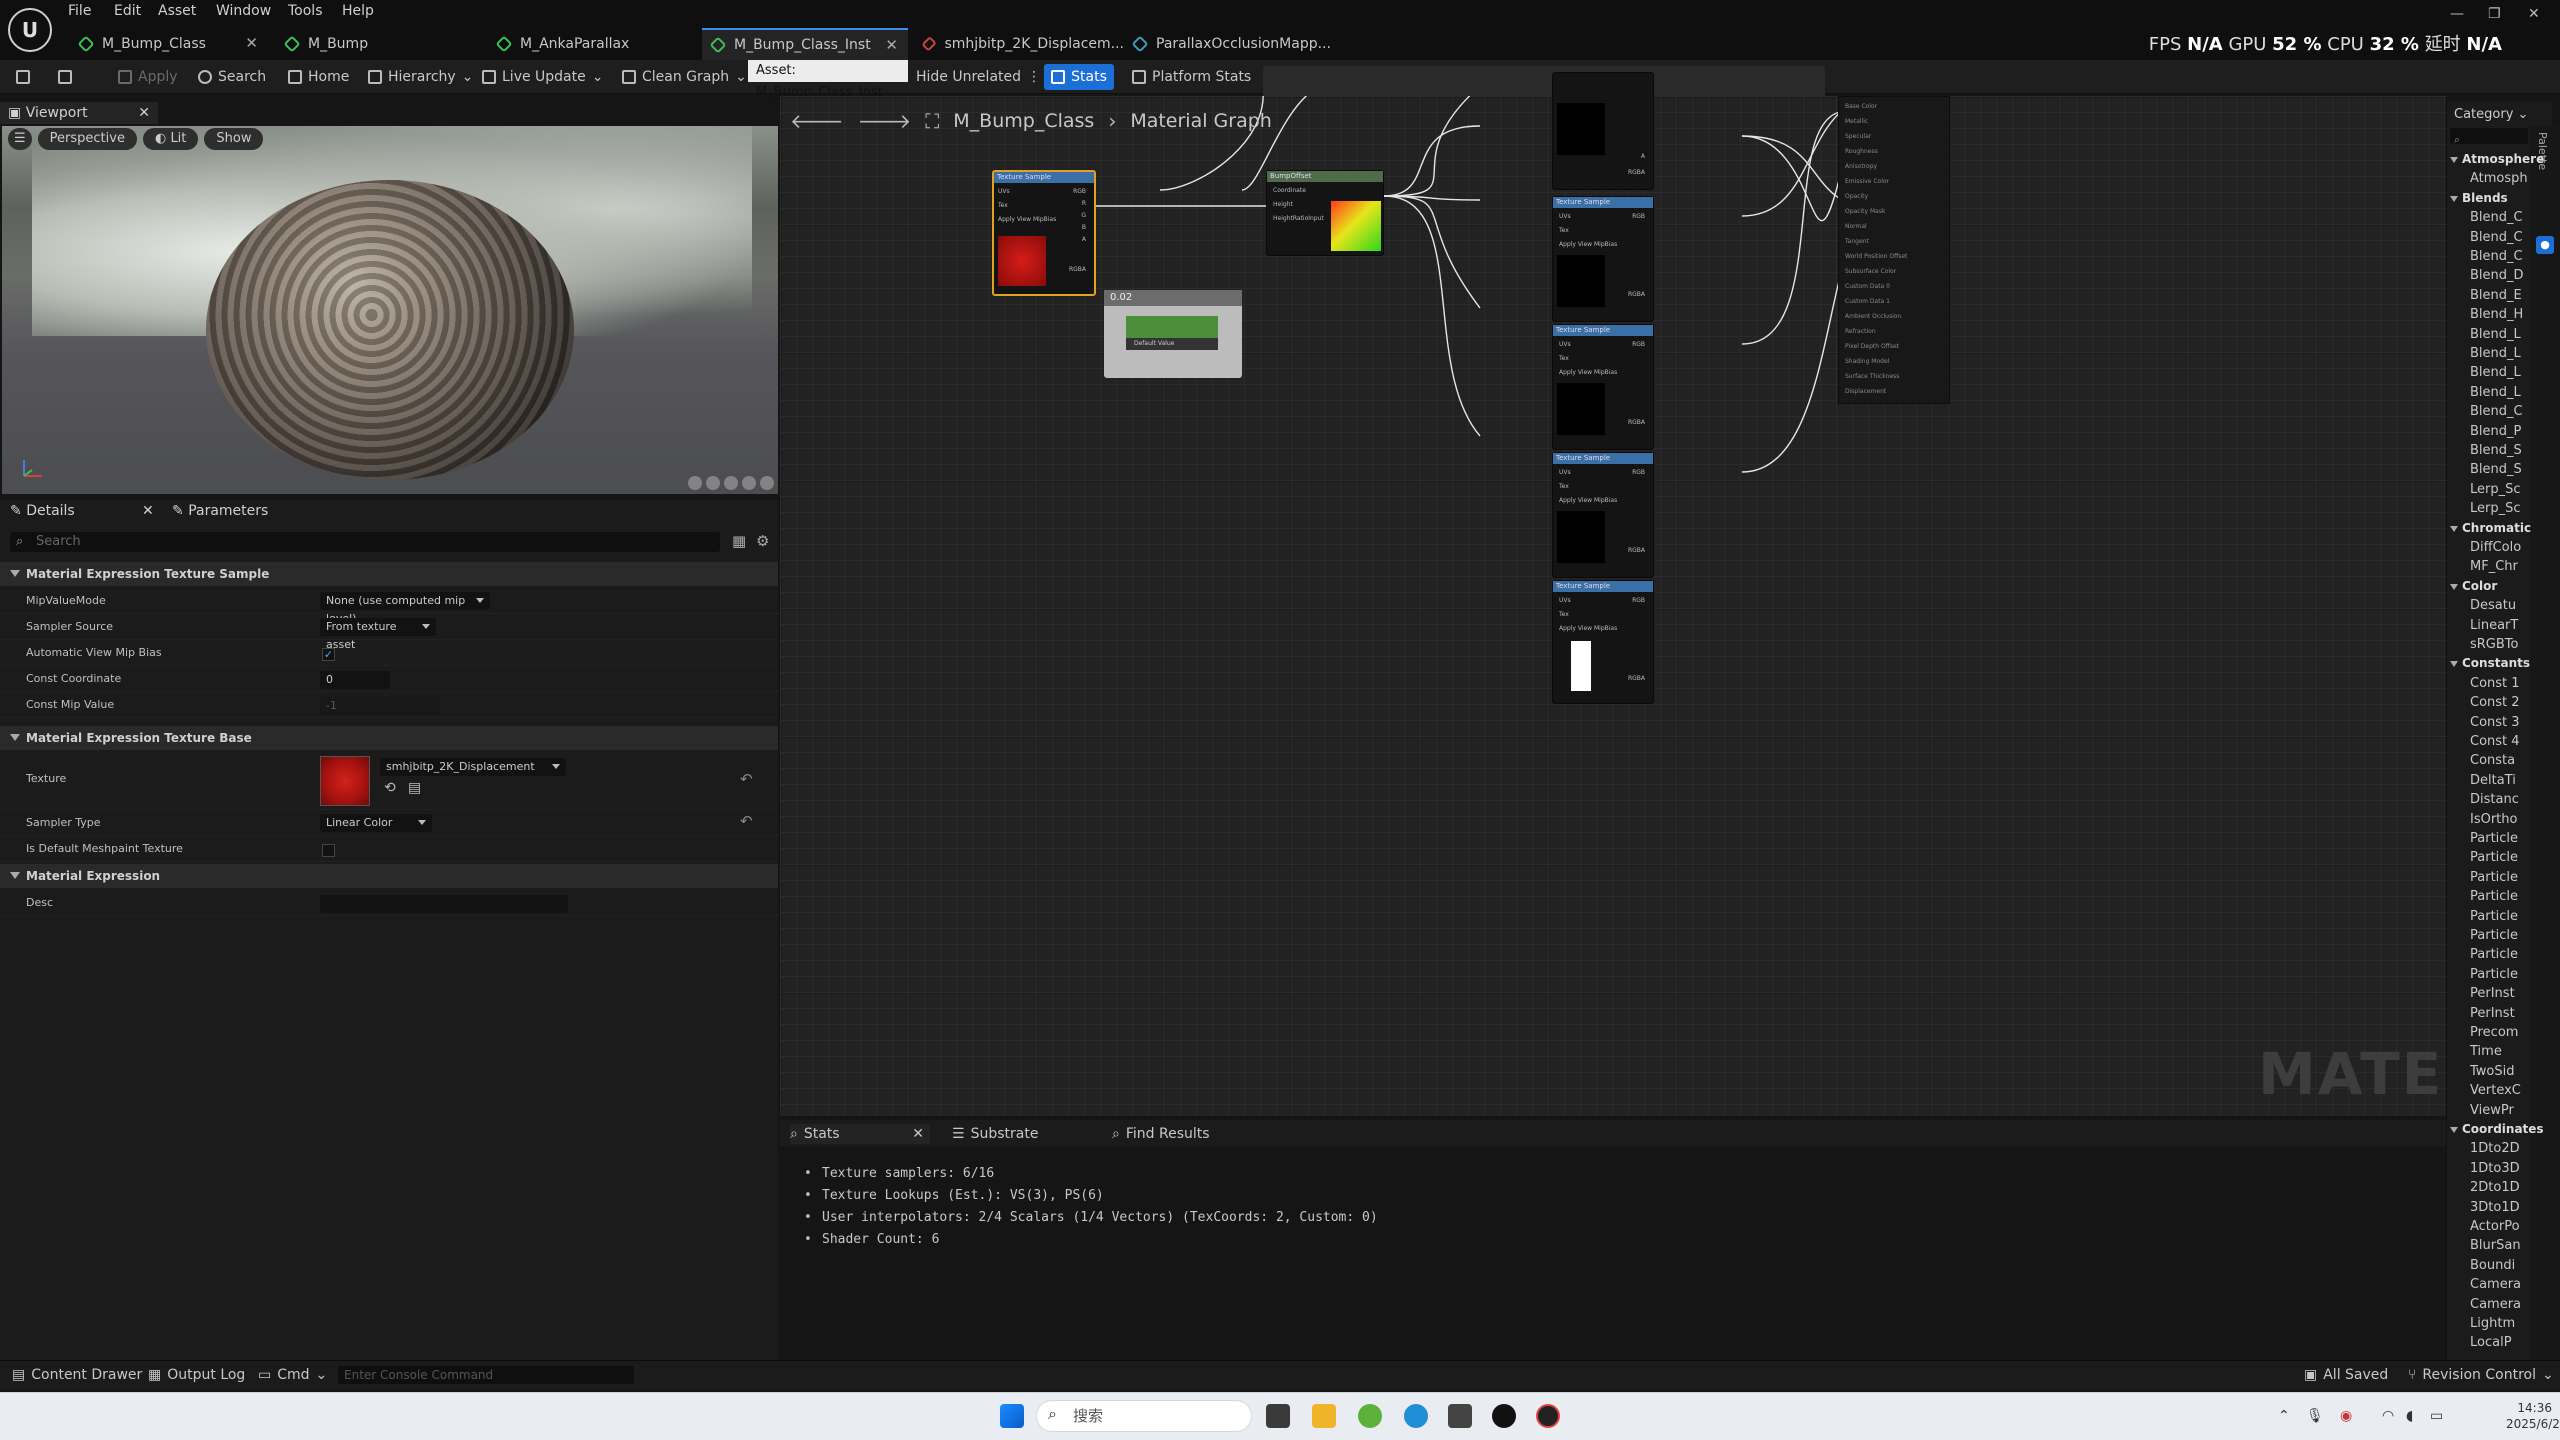  Describe the element at coordinates (2508, 644) in the screenshot. I see `palette-item: sRGBTo` at that location.